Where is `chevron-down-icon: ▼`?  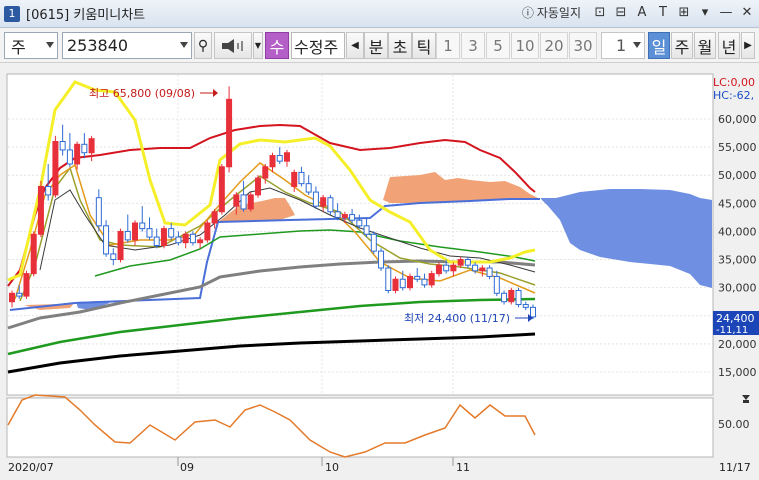 chevron-down-icon: ▼ is located at coordinates (258, 45).